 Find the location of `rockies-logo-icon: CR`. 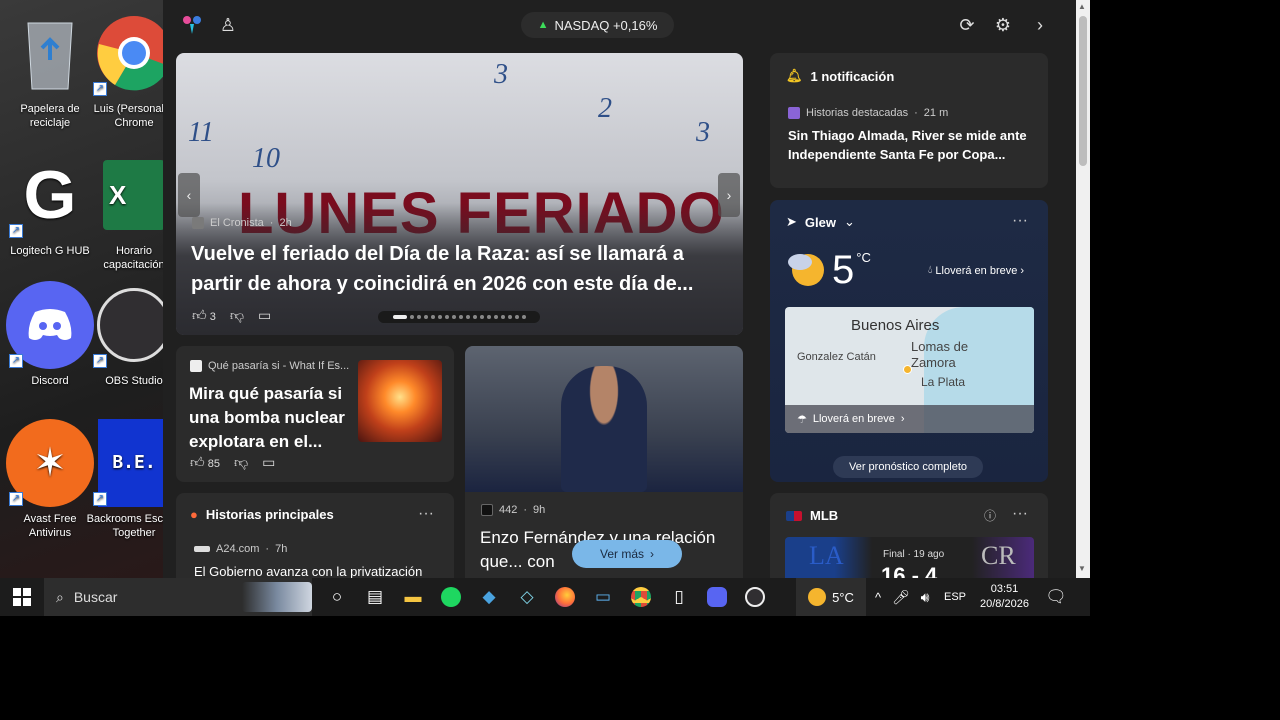

rockies-logo-icon: CR is located at coordinates (998, 555).